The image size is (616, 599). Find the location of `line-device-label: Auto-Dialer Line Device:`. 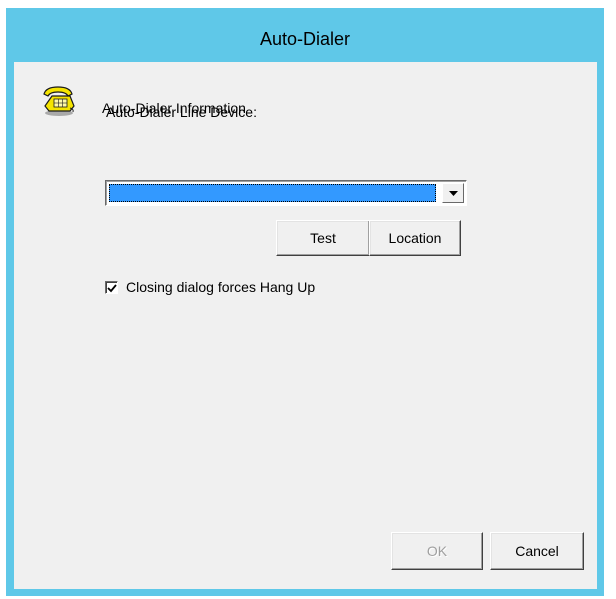

line-device-label: Auto-Dialer Line Device: is located at coordinates (181, 112).